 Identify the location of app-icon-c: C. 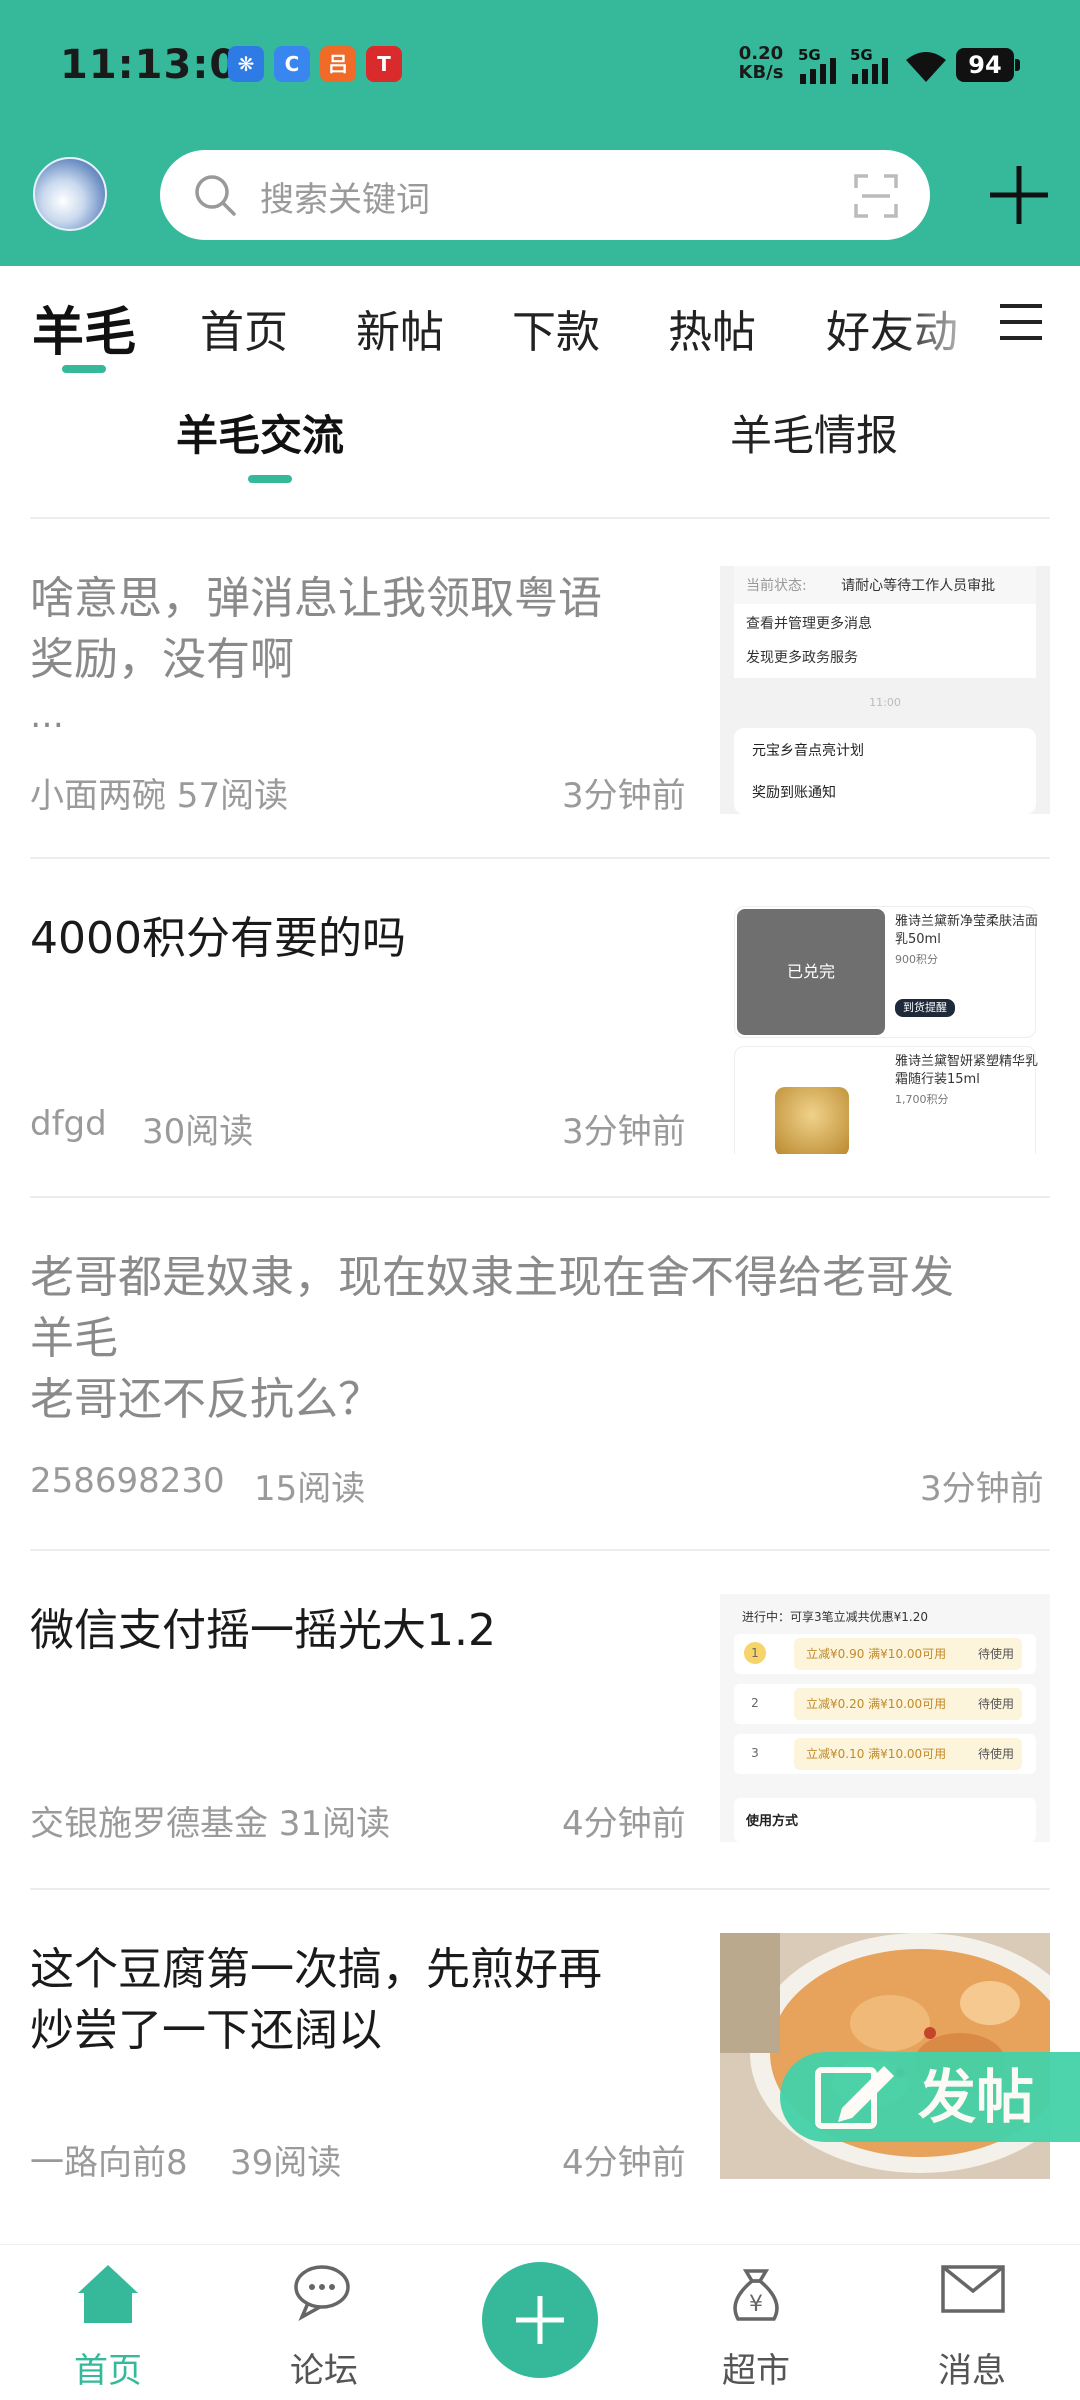
(292, 64).